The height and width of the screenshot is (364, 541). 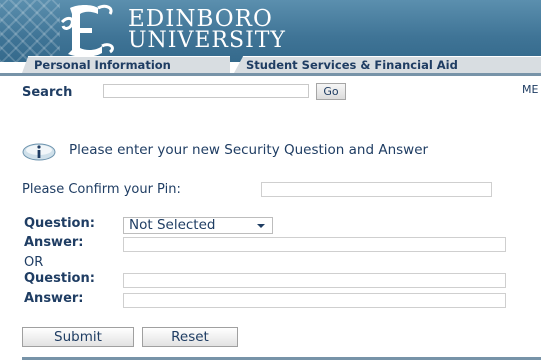 I want to click on tab-student-services: Student Services & Financial Aid, so click(x=387, y=64).